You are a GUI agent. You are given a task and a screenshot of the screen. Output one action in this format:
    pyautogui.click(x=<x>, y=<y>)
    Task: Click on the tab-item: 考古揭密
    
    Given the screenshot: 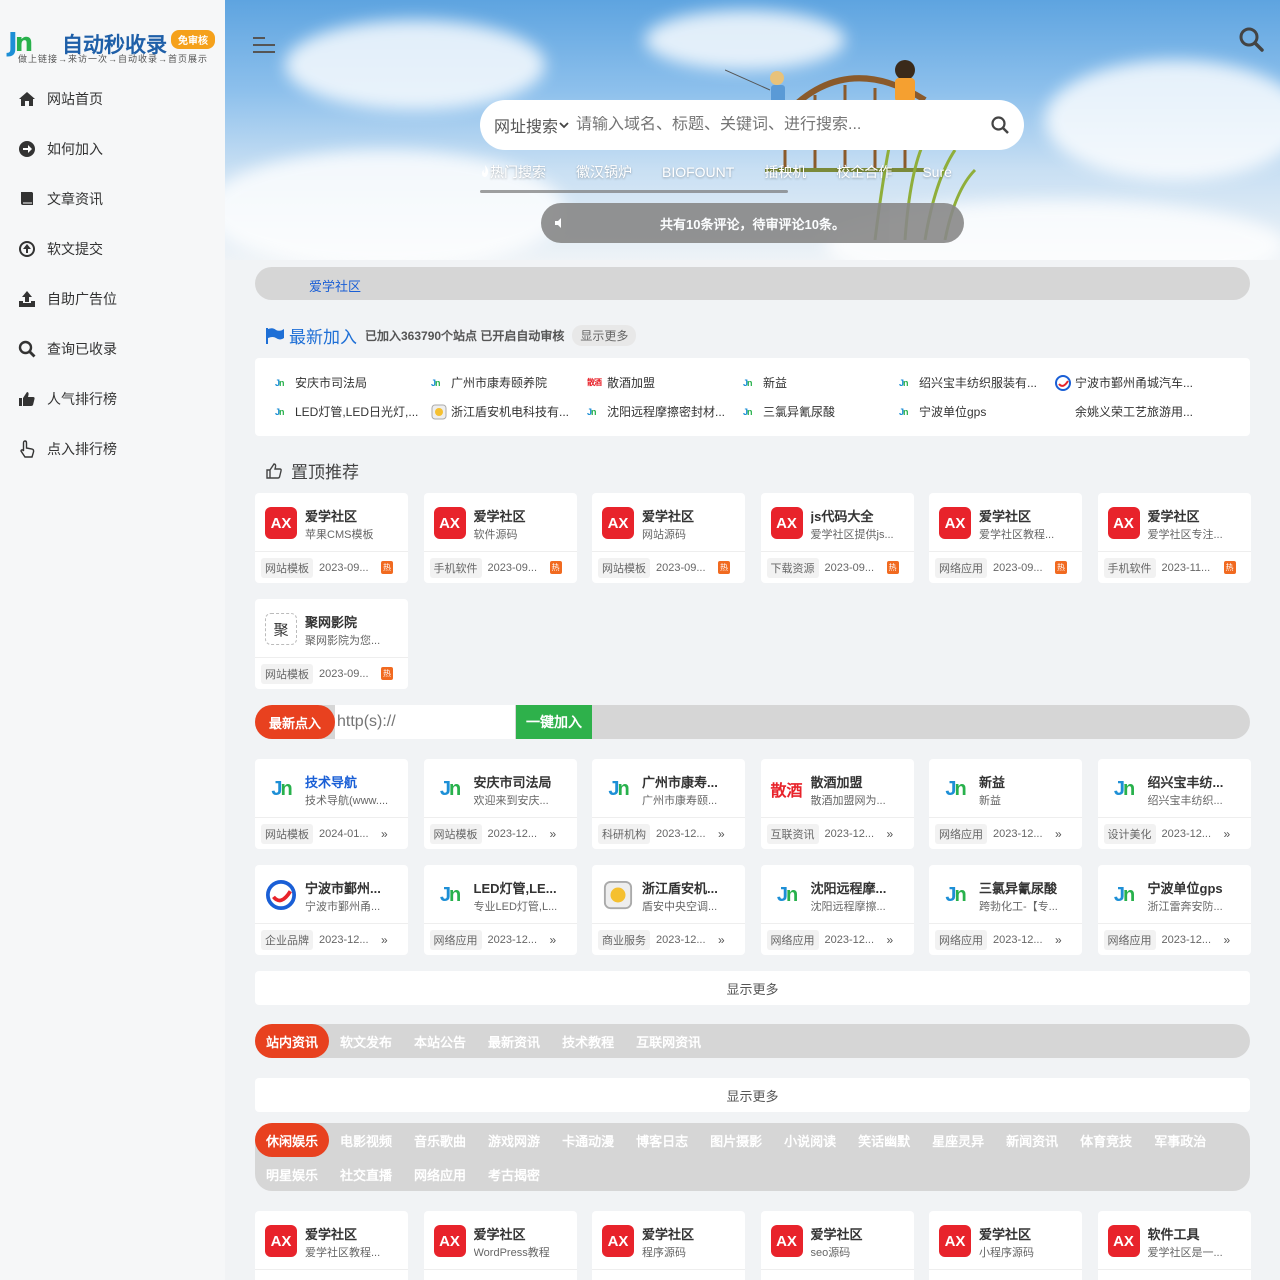 What is the action you would take?
    pyautogui.click(x=514, y=1174)
    